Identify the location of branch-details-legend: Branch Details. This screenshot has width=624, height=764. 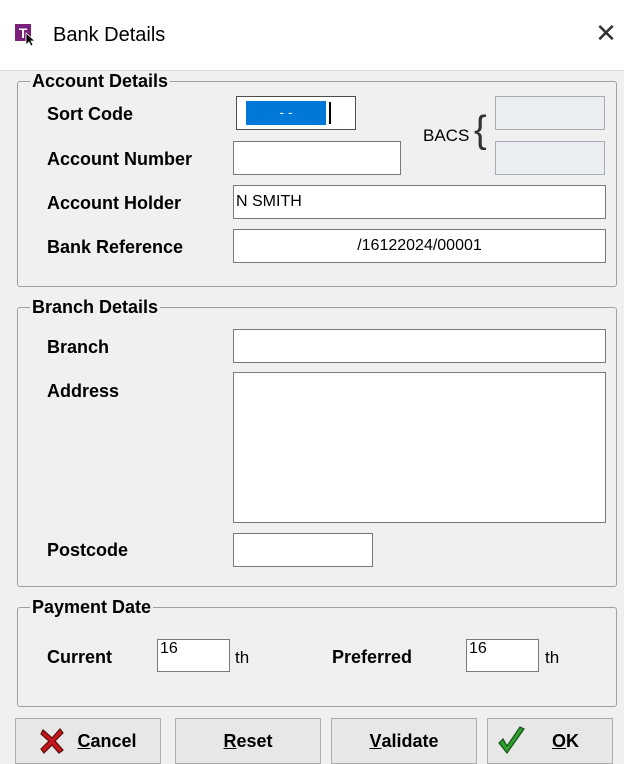
(95, 307).